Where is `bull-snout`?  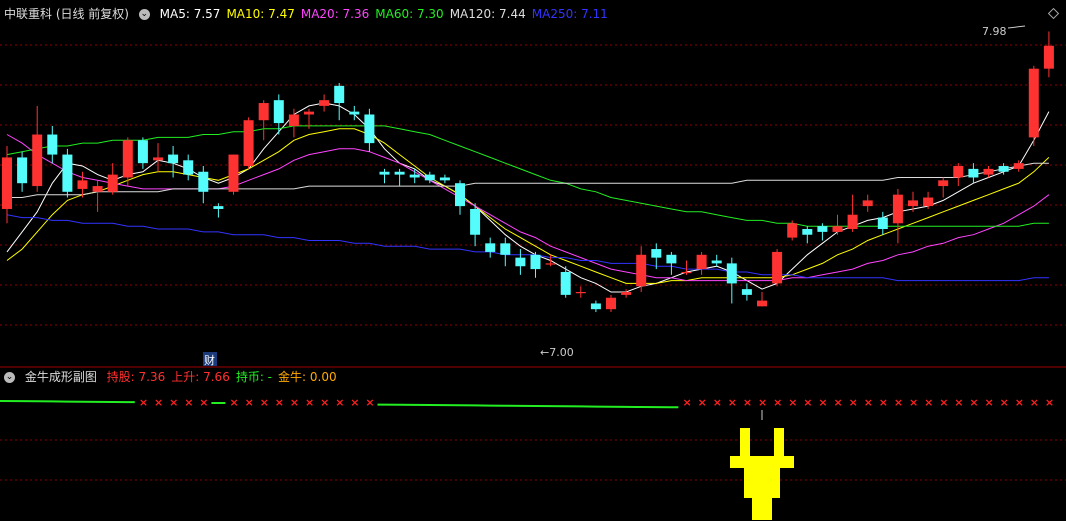 bull-snout is located at coordinates (762, 509).